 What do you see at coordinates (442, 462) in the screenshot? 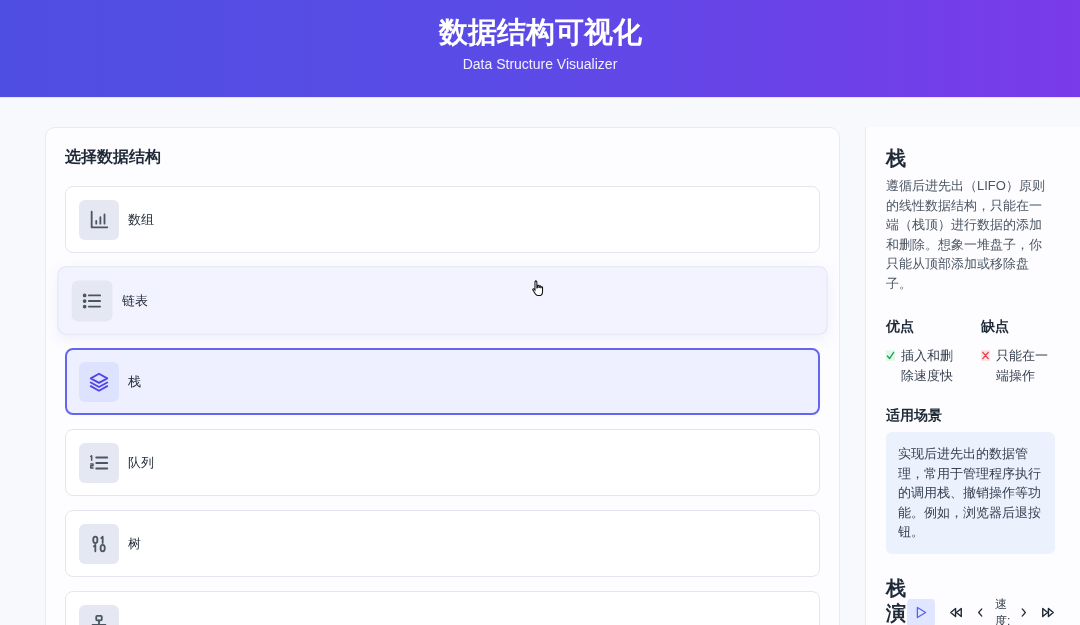
I see `structure-option: 队列` at bounding box center [442, 462].